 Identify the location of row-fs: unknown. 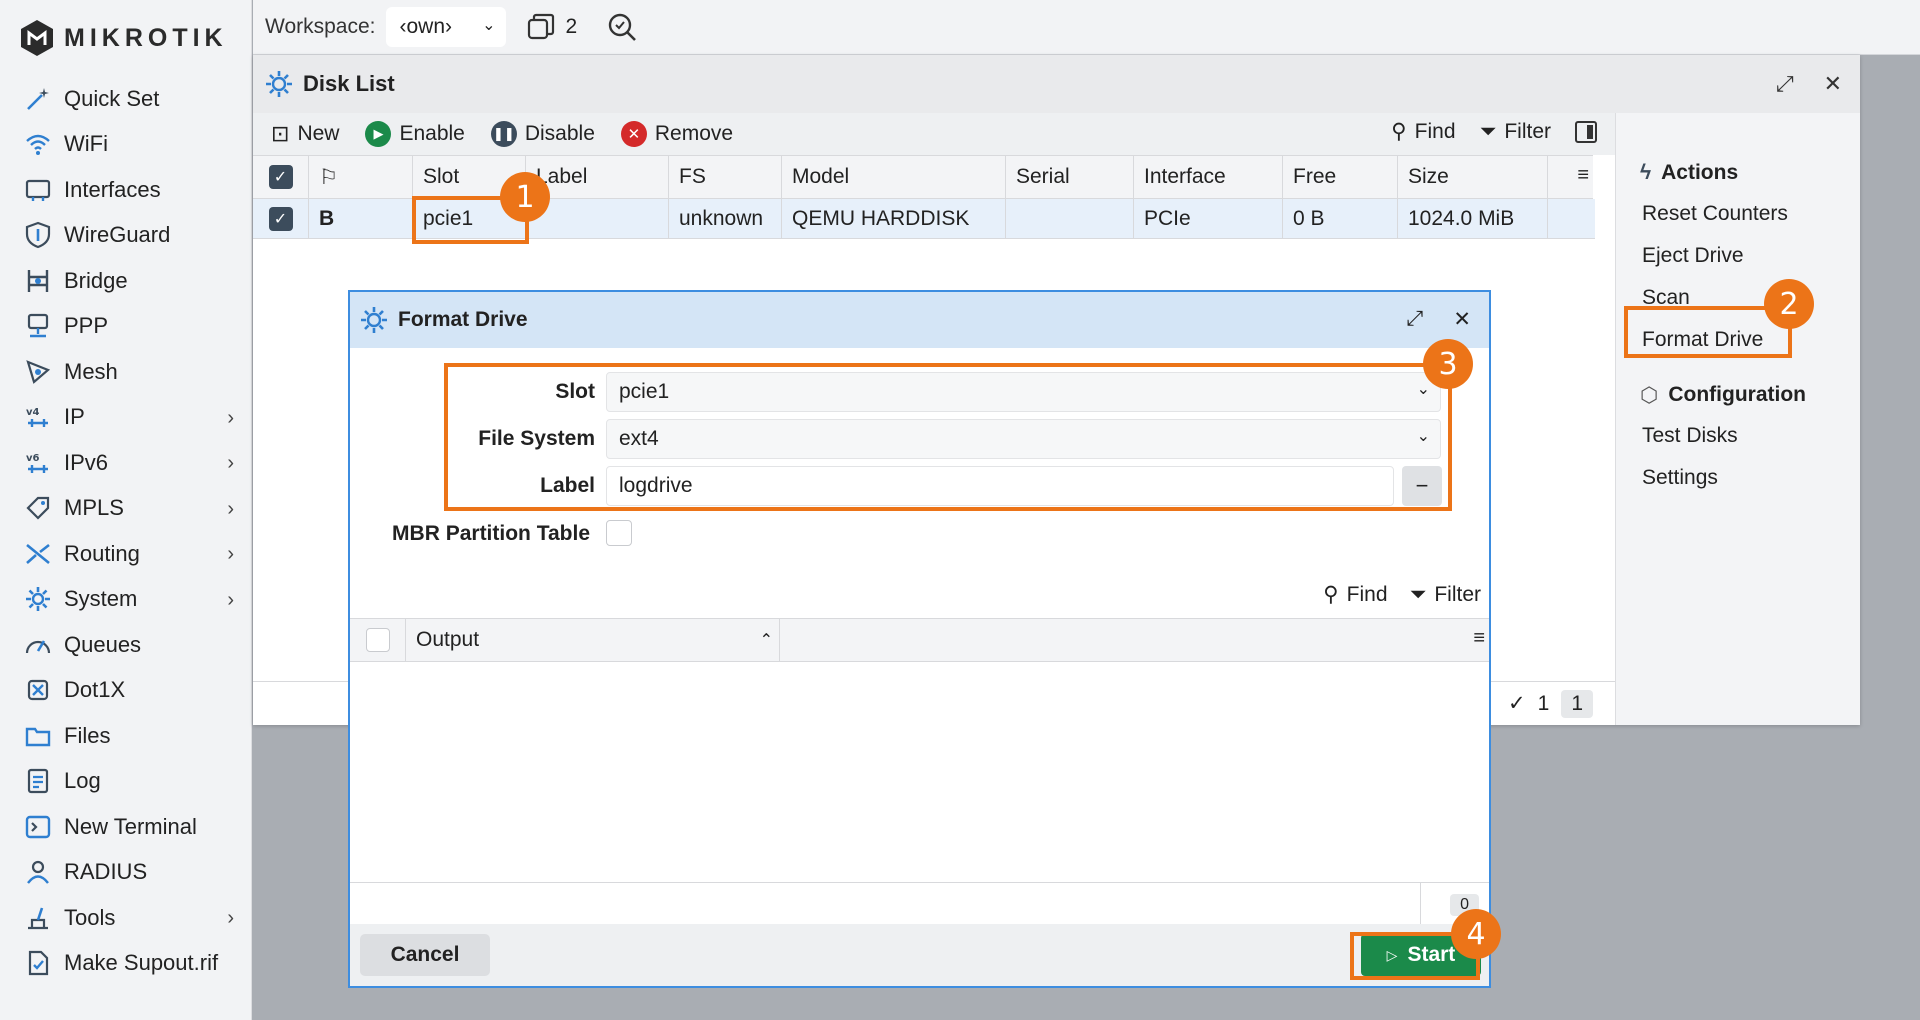
(725, 218).